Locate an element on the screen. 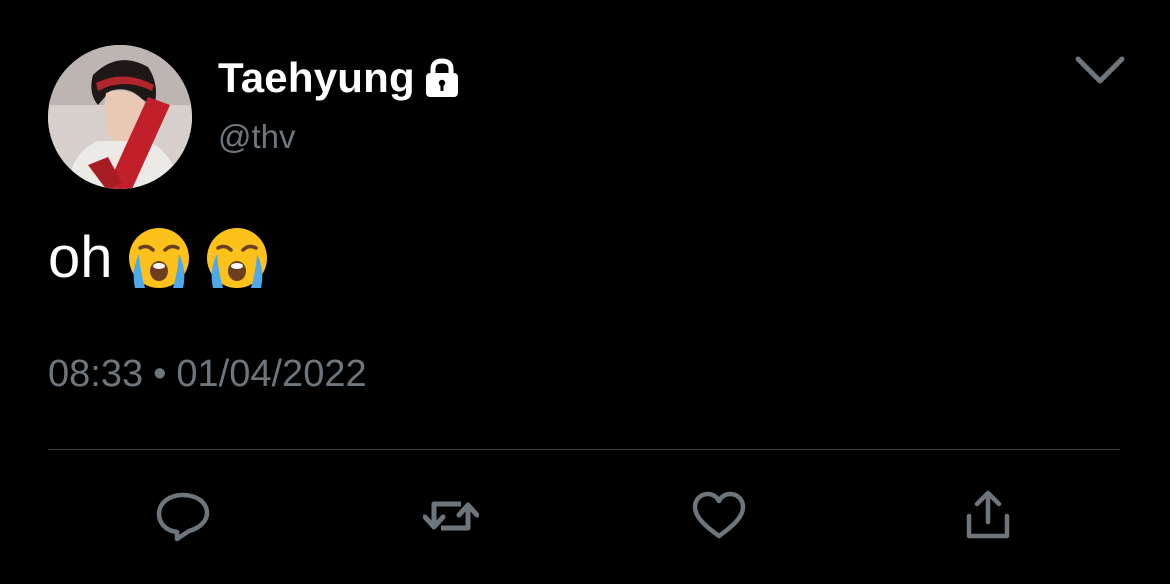  display-name: Taehyung is located at coordinates (316, 78).